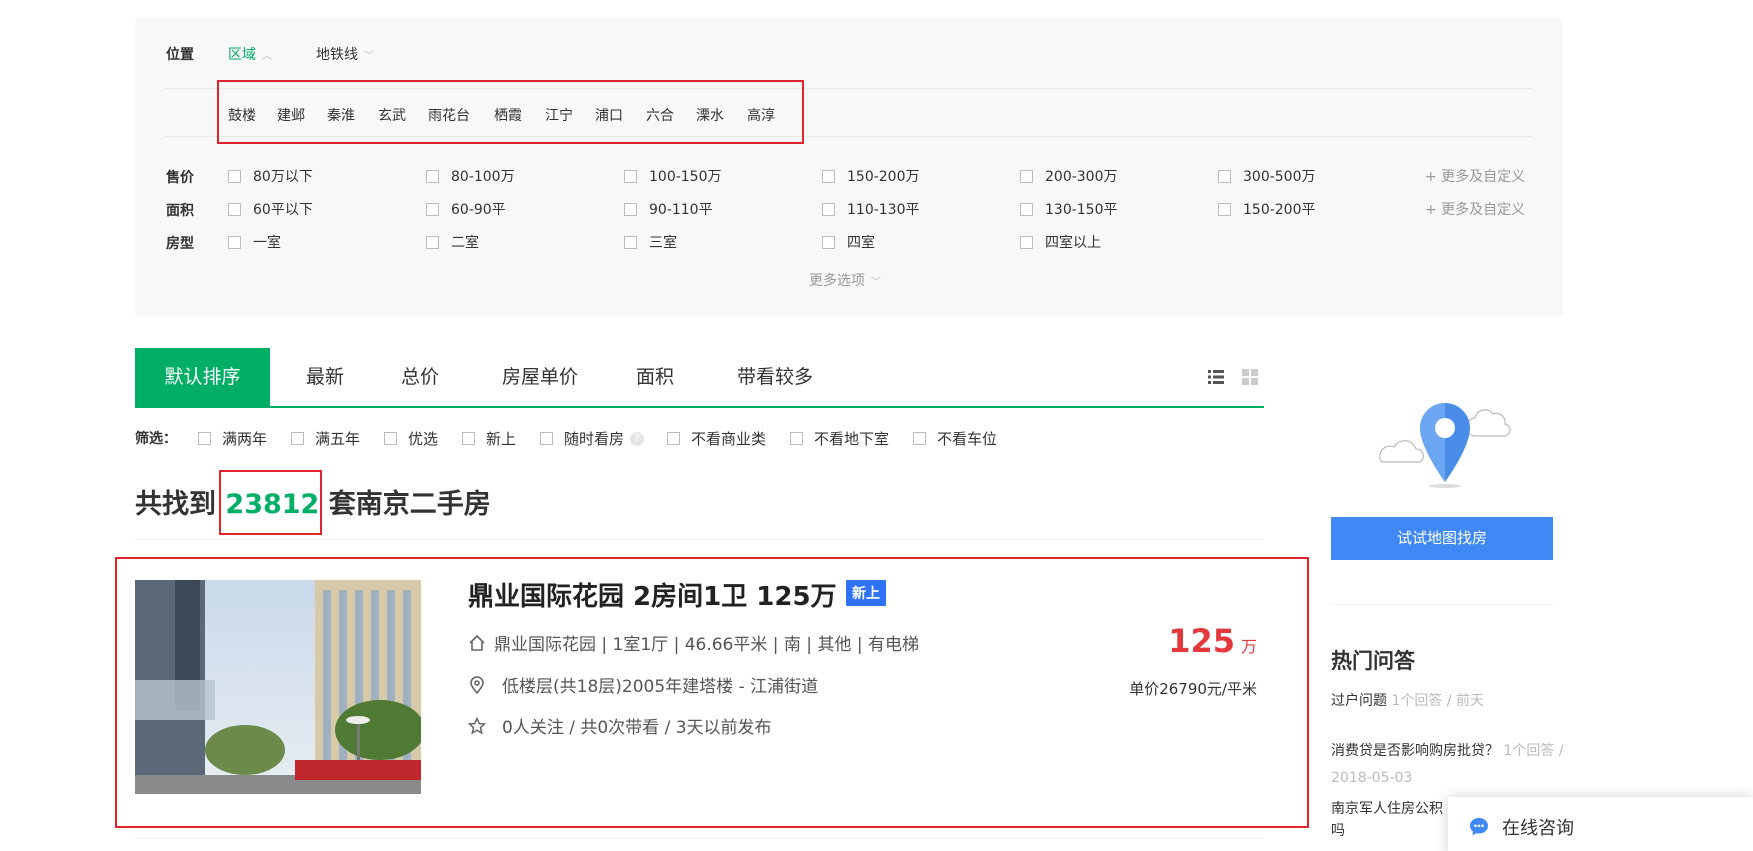  What do you see at coordinates (650, 242) in the screenshot?
I see `rooms-option: 三室` at bounding box center [650, 242].